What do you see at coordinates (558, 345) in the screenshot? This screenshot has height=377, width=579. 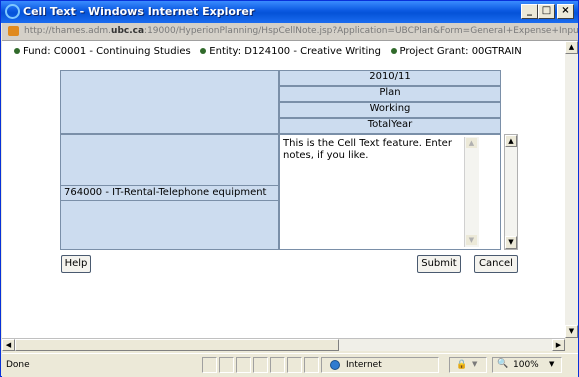 I see `scroll-right-arrow: ▶` at bounding box center [558, 345].